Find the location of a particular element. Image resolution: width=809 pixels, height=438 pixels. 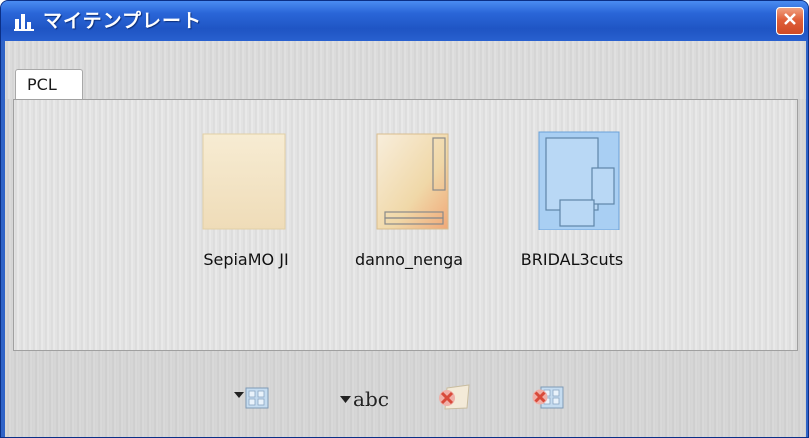

rename-button: abc is located at coordinates (364, 399).